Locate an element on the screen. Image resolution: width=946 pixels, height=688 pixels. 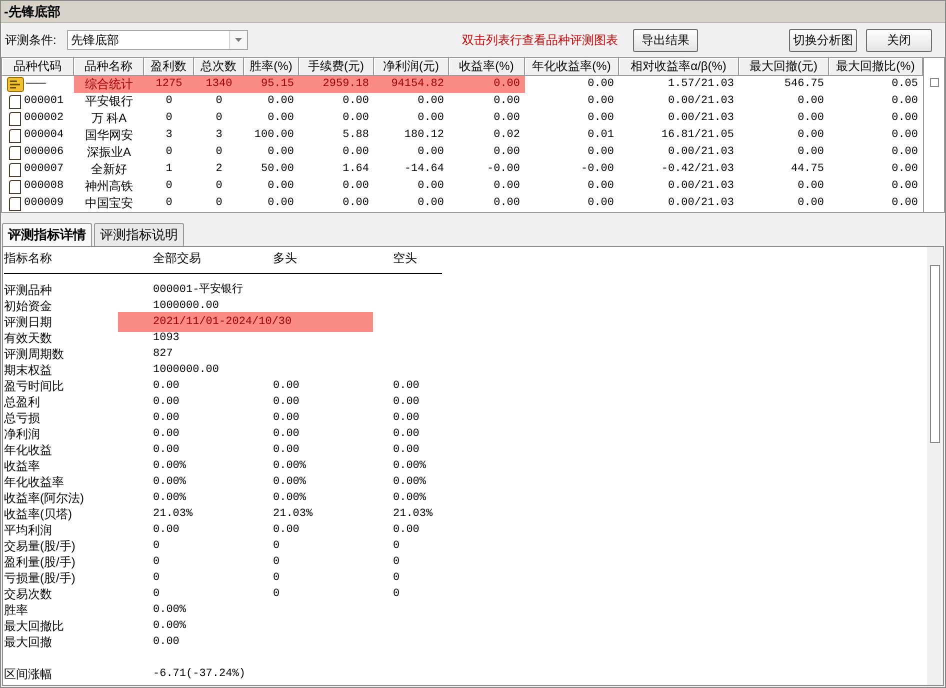
table-cell-text: -0.00 is located at coordinates (503, 169).